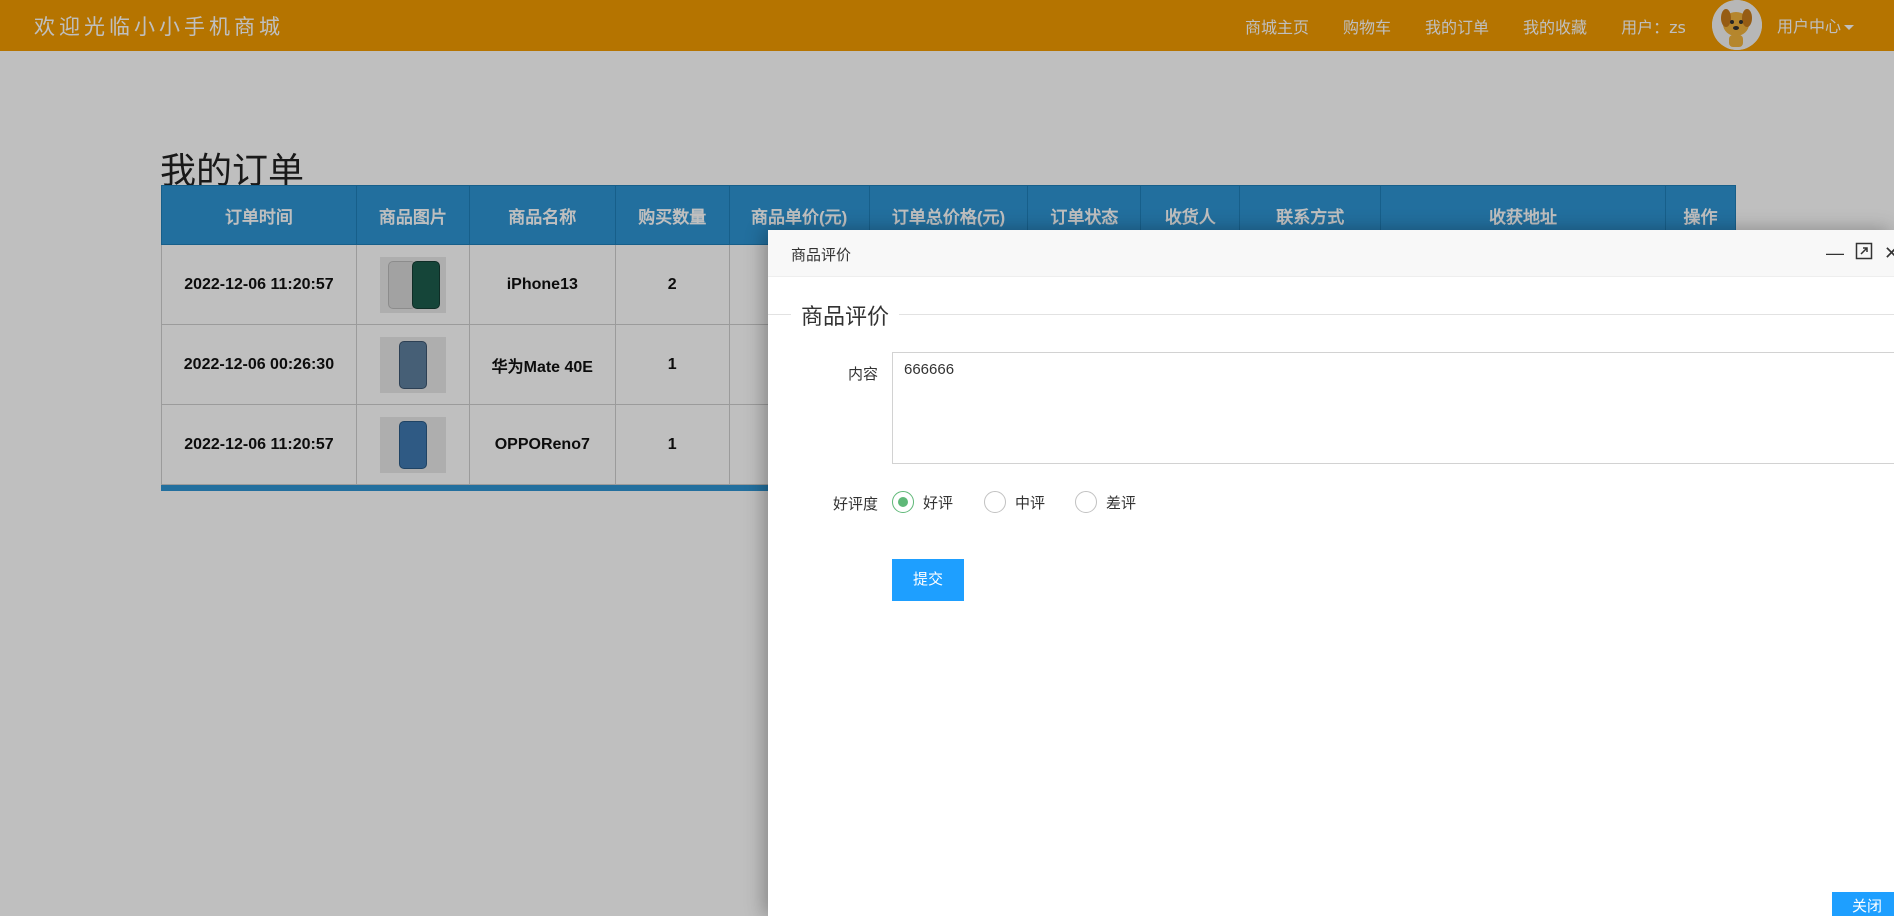  Describe the element at coordinates (922, 502) in the screenshot. I see `rating-radio-good: 好评` at that location.